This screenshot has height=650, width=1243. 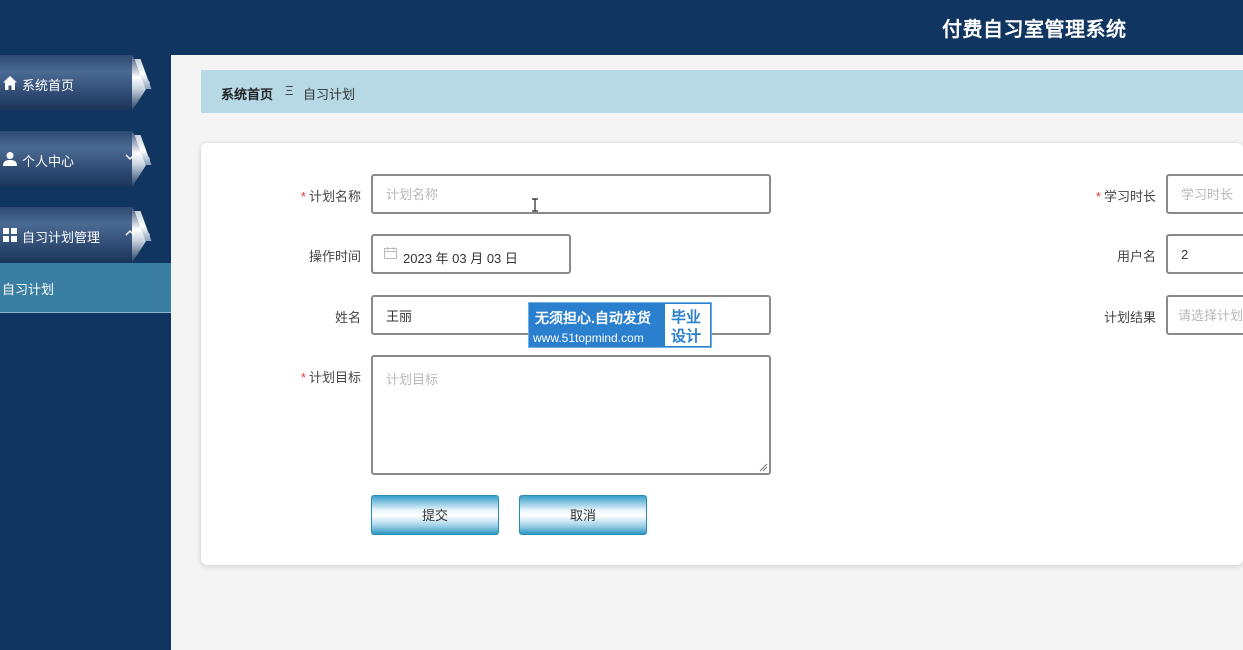 What do you see at coordinates (1204, 194) in the screenshot?
I see `study-duration-input` at bounding box center [1204, 194].